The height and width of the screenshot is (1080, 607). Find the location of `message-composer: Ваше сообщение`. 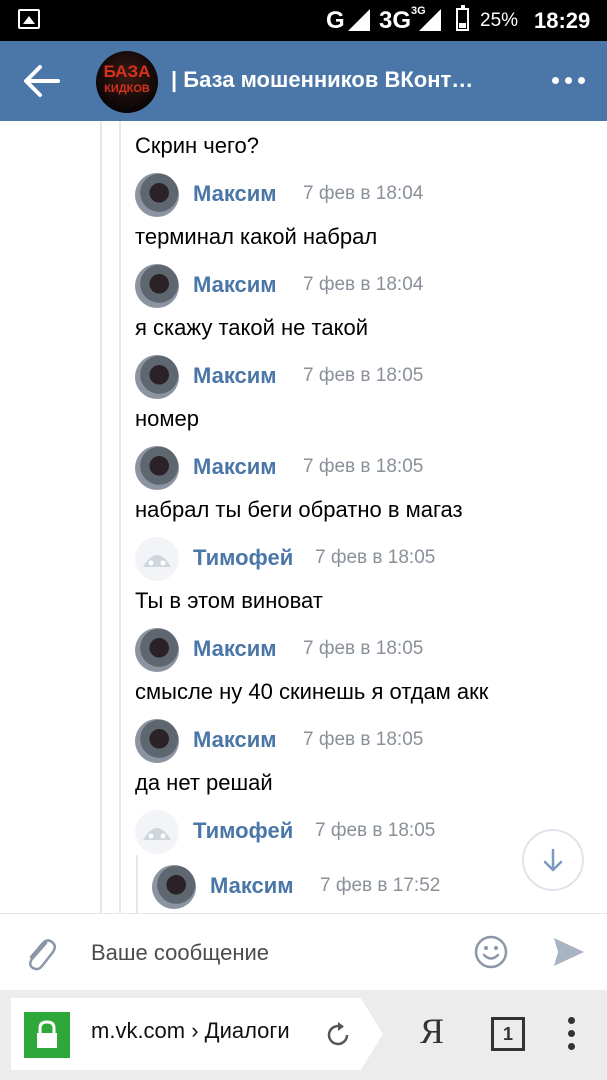

message-composer: Ваше сообщение is located at coordinates (303, 952).